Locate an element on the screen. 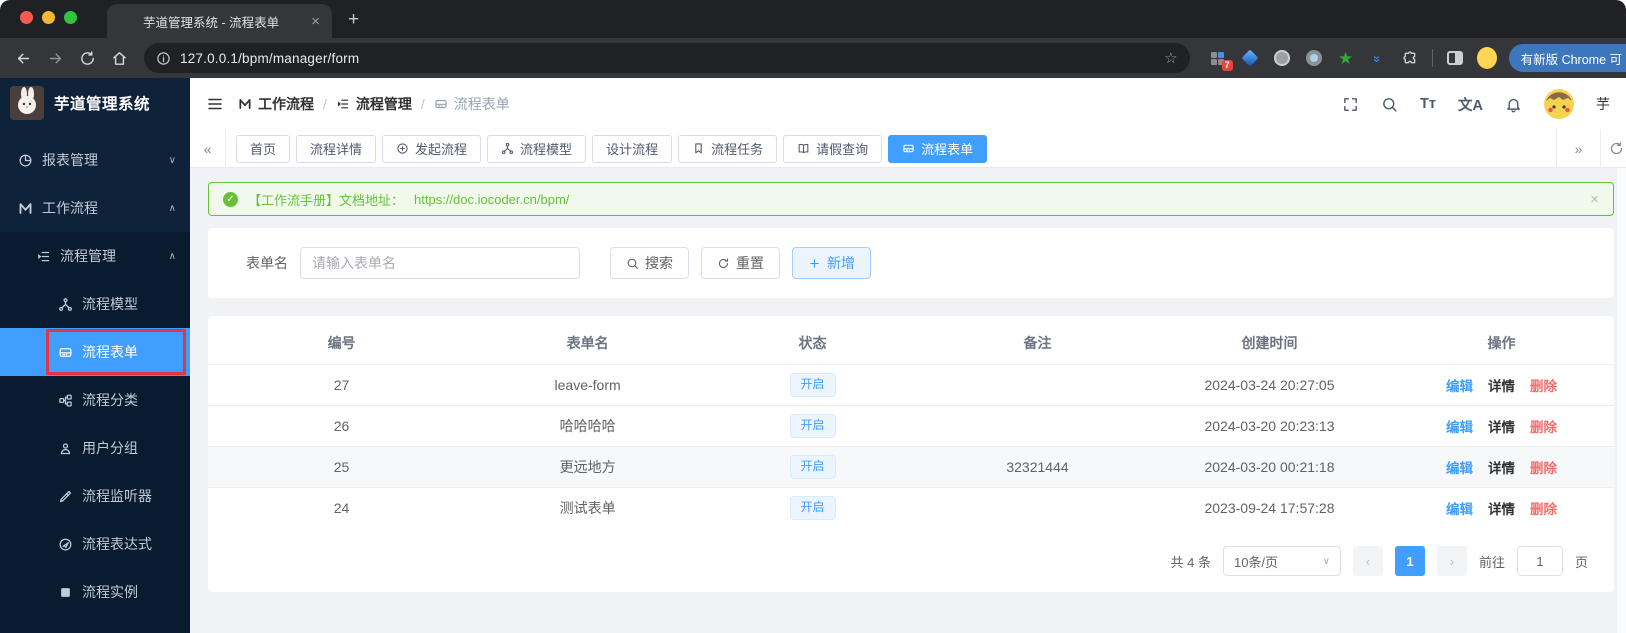 Image resolution: width=1626 pixels, height=633 pixels. sidebar-item-process-listener: 流程监听器 is located at coordinates (95, 496).